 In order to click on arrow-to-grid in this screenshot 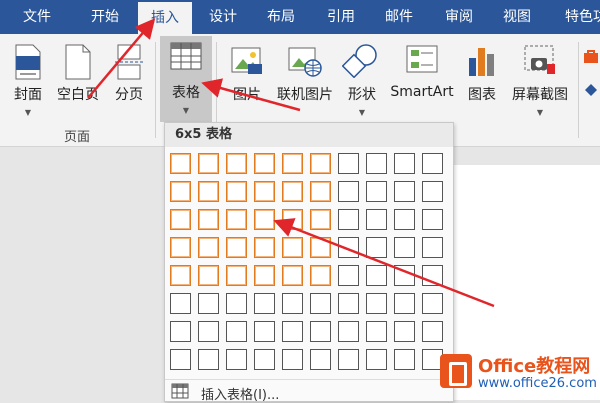, I will do `click(384, 263)`.